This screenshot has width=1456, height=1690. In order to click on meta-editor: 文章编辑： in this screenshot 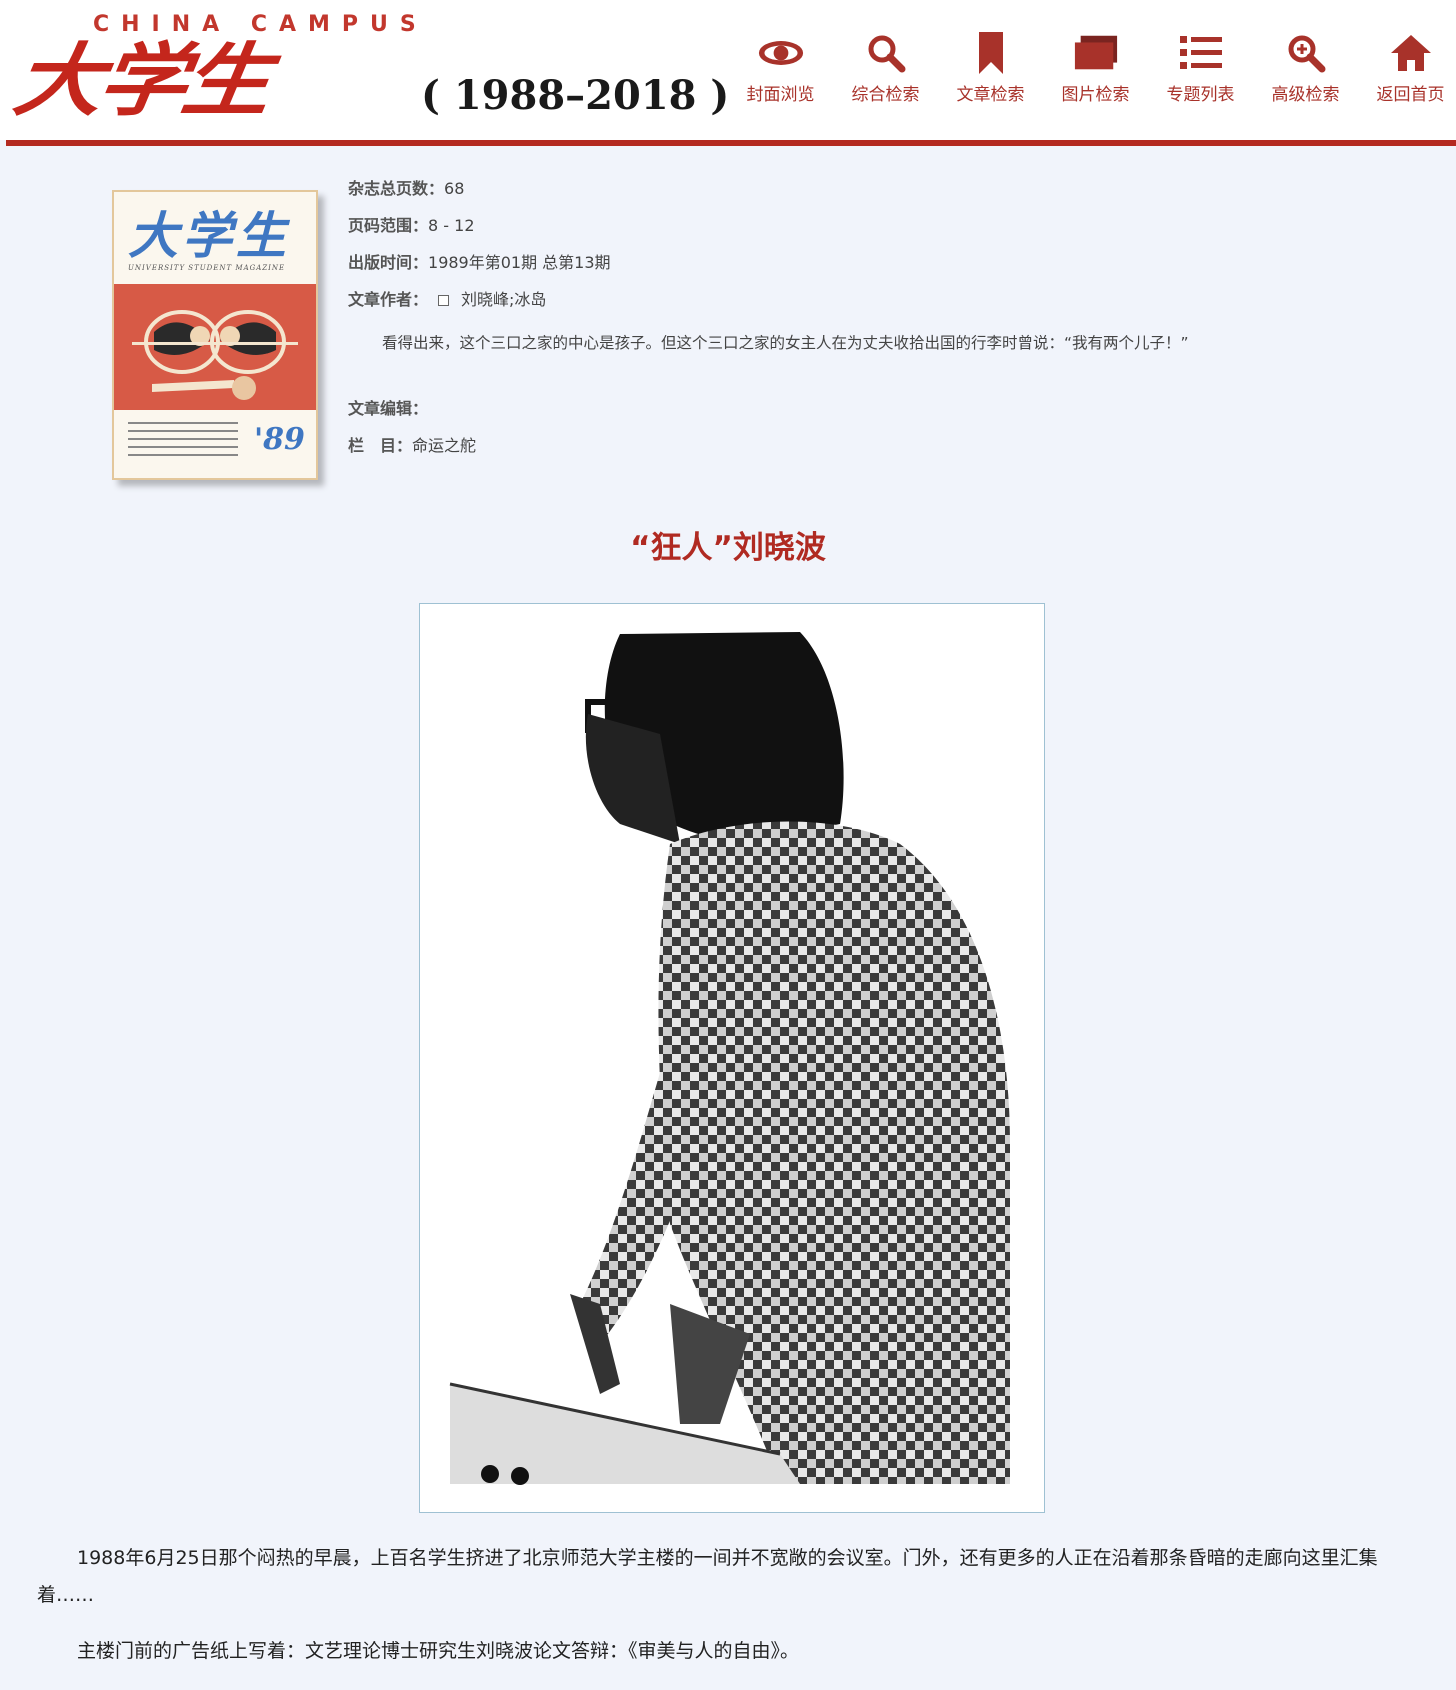, I will do `click(868, 414)`.